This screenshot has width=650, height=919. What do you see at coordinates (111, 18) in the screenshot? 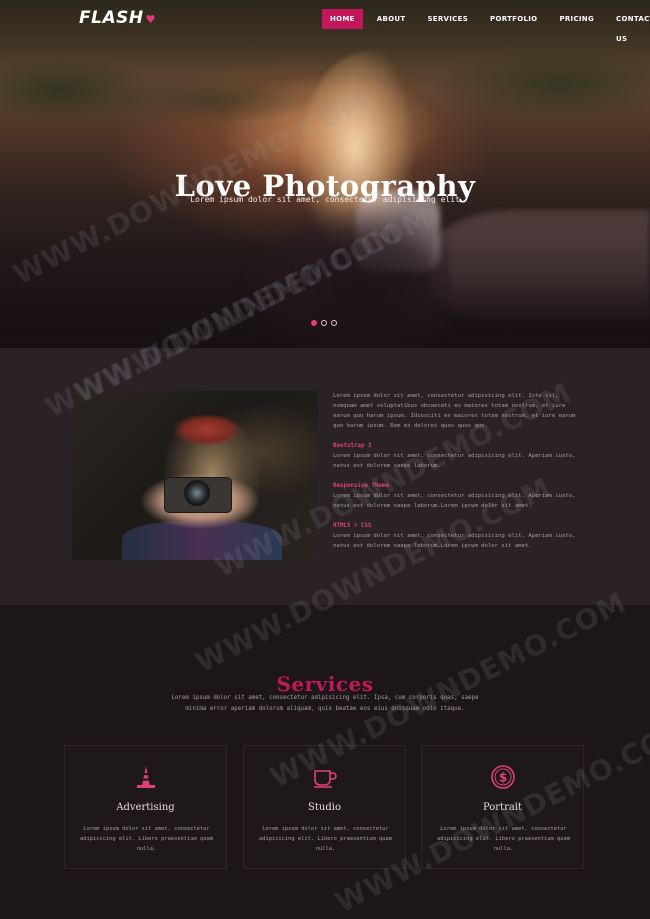
I see `logo-text: FLASH` at bounding box center [111, 18].